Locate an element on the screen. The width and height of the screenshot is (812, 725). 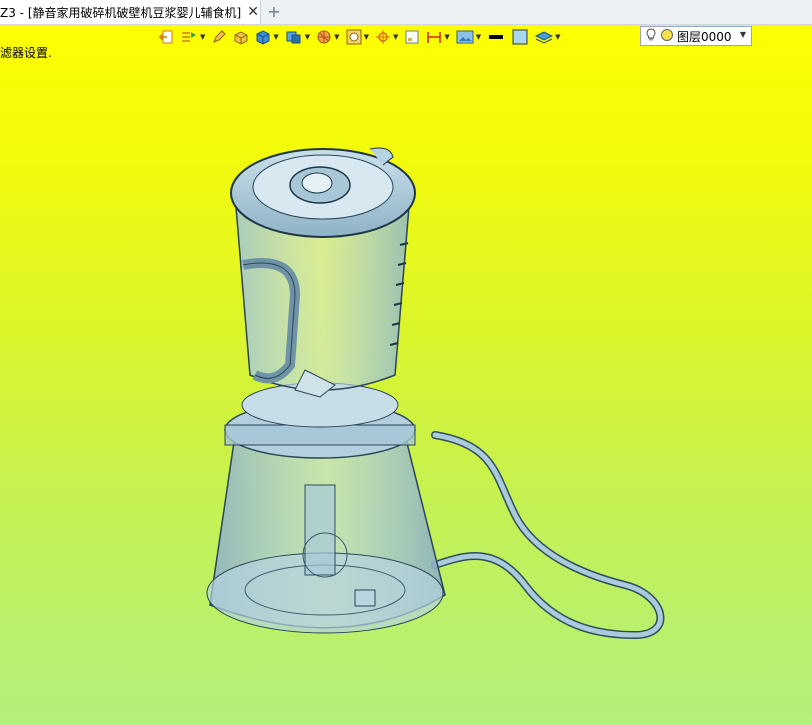
fill-color-icon is located at coordinates (520, 37).